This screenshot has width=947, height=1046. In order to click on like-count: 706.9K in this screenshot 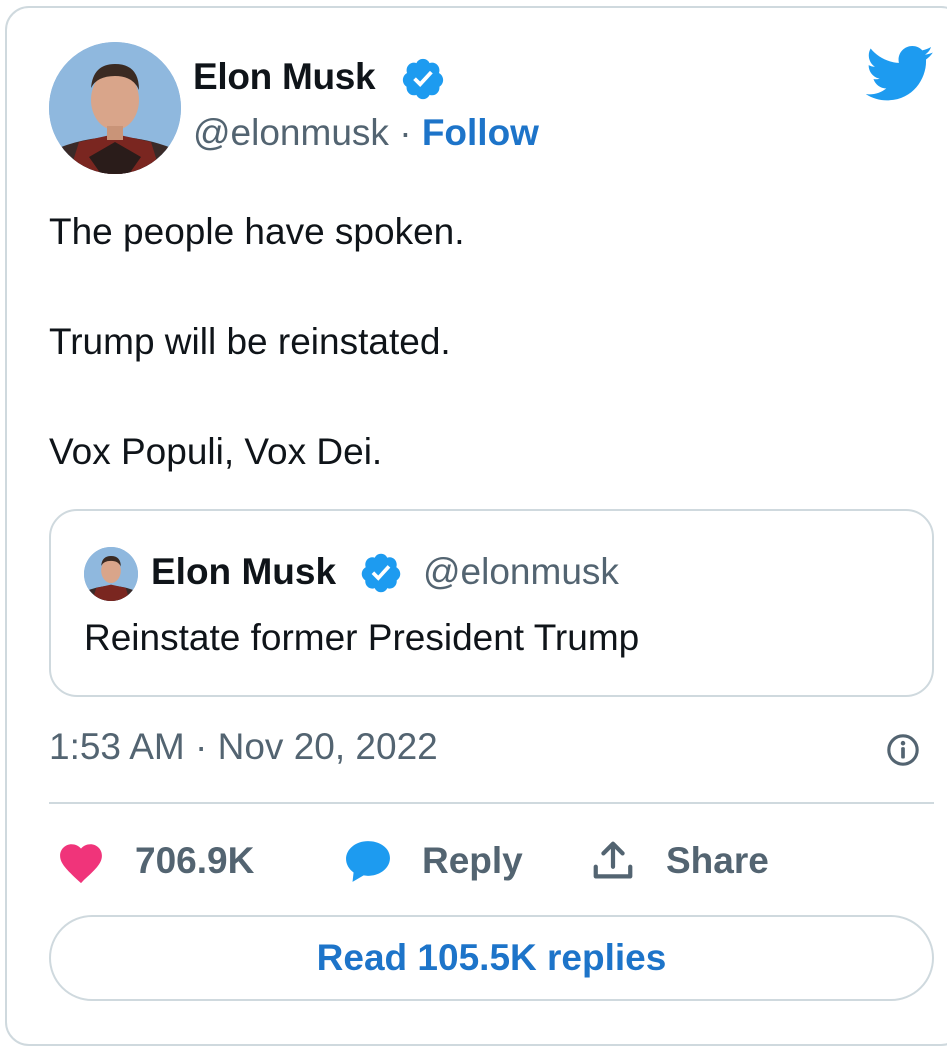, I will do `click(195, 860)`.